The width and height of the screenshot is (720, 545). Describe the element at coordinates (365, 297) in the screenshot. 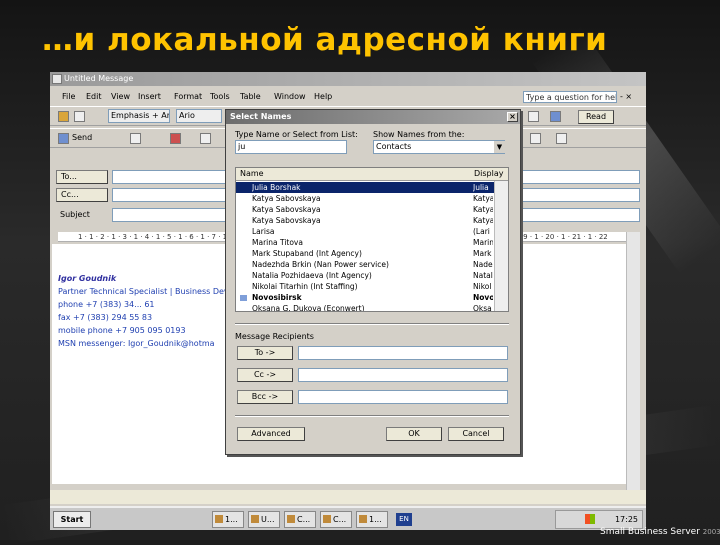

I see `contact-row: Novosibirsk Novo` at that location.